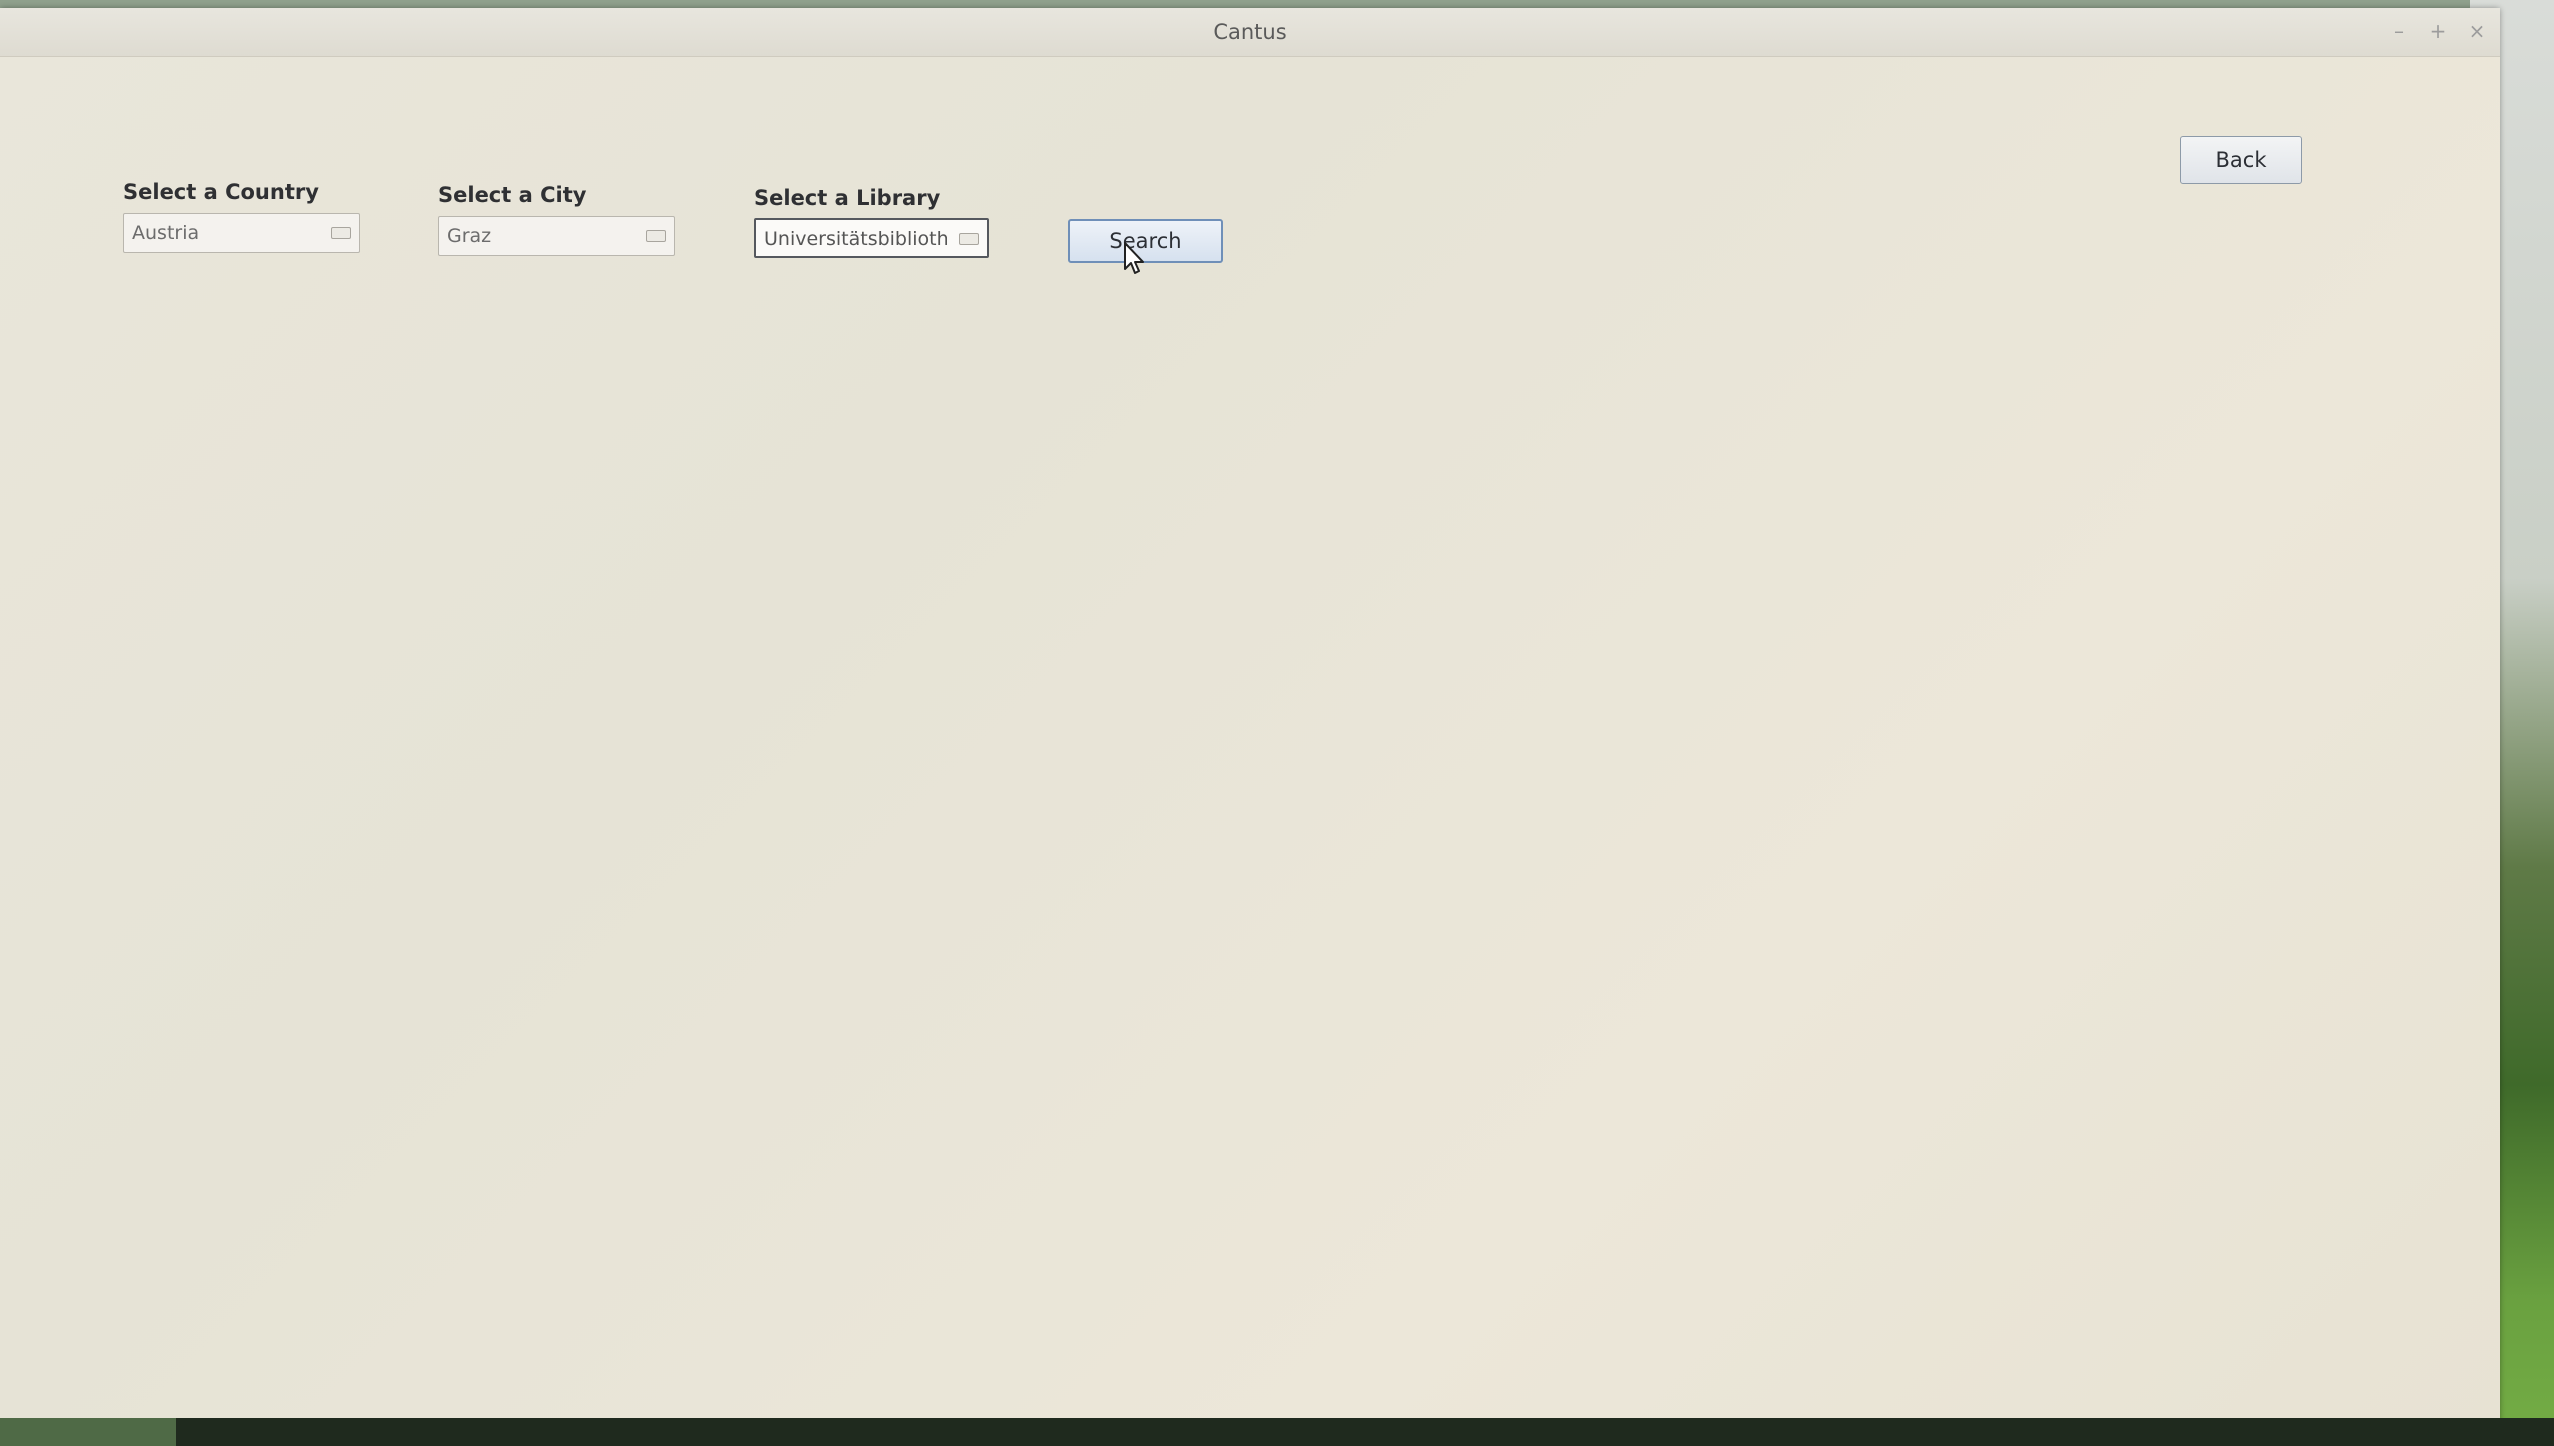 Image resolution: width=2554 pixels, height=1446 pixels. I want to click on library-select: Universitätsbibliothe, so click(871, 238).